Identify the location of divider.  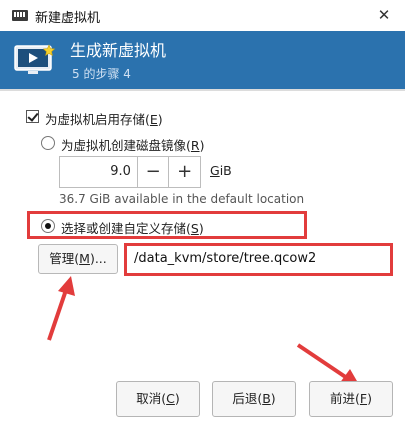
(202, 90).